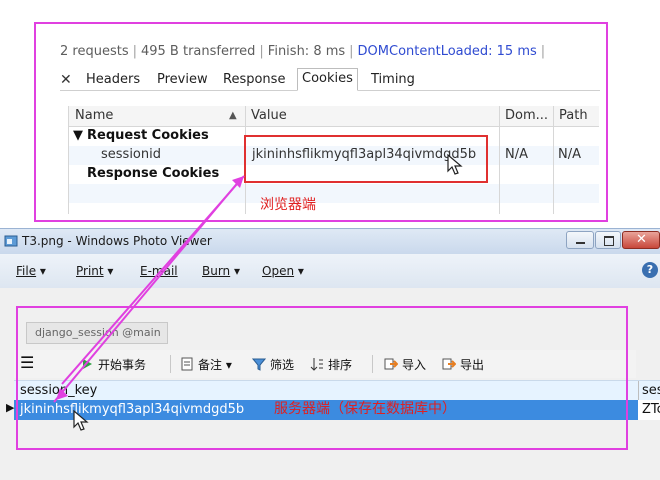 The width and height of the screenshot is (660, 480). Describe the element at coordinates (62, 394) in the screenshot. I see `arrow-head-icon` at that location.